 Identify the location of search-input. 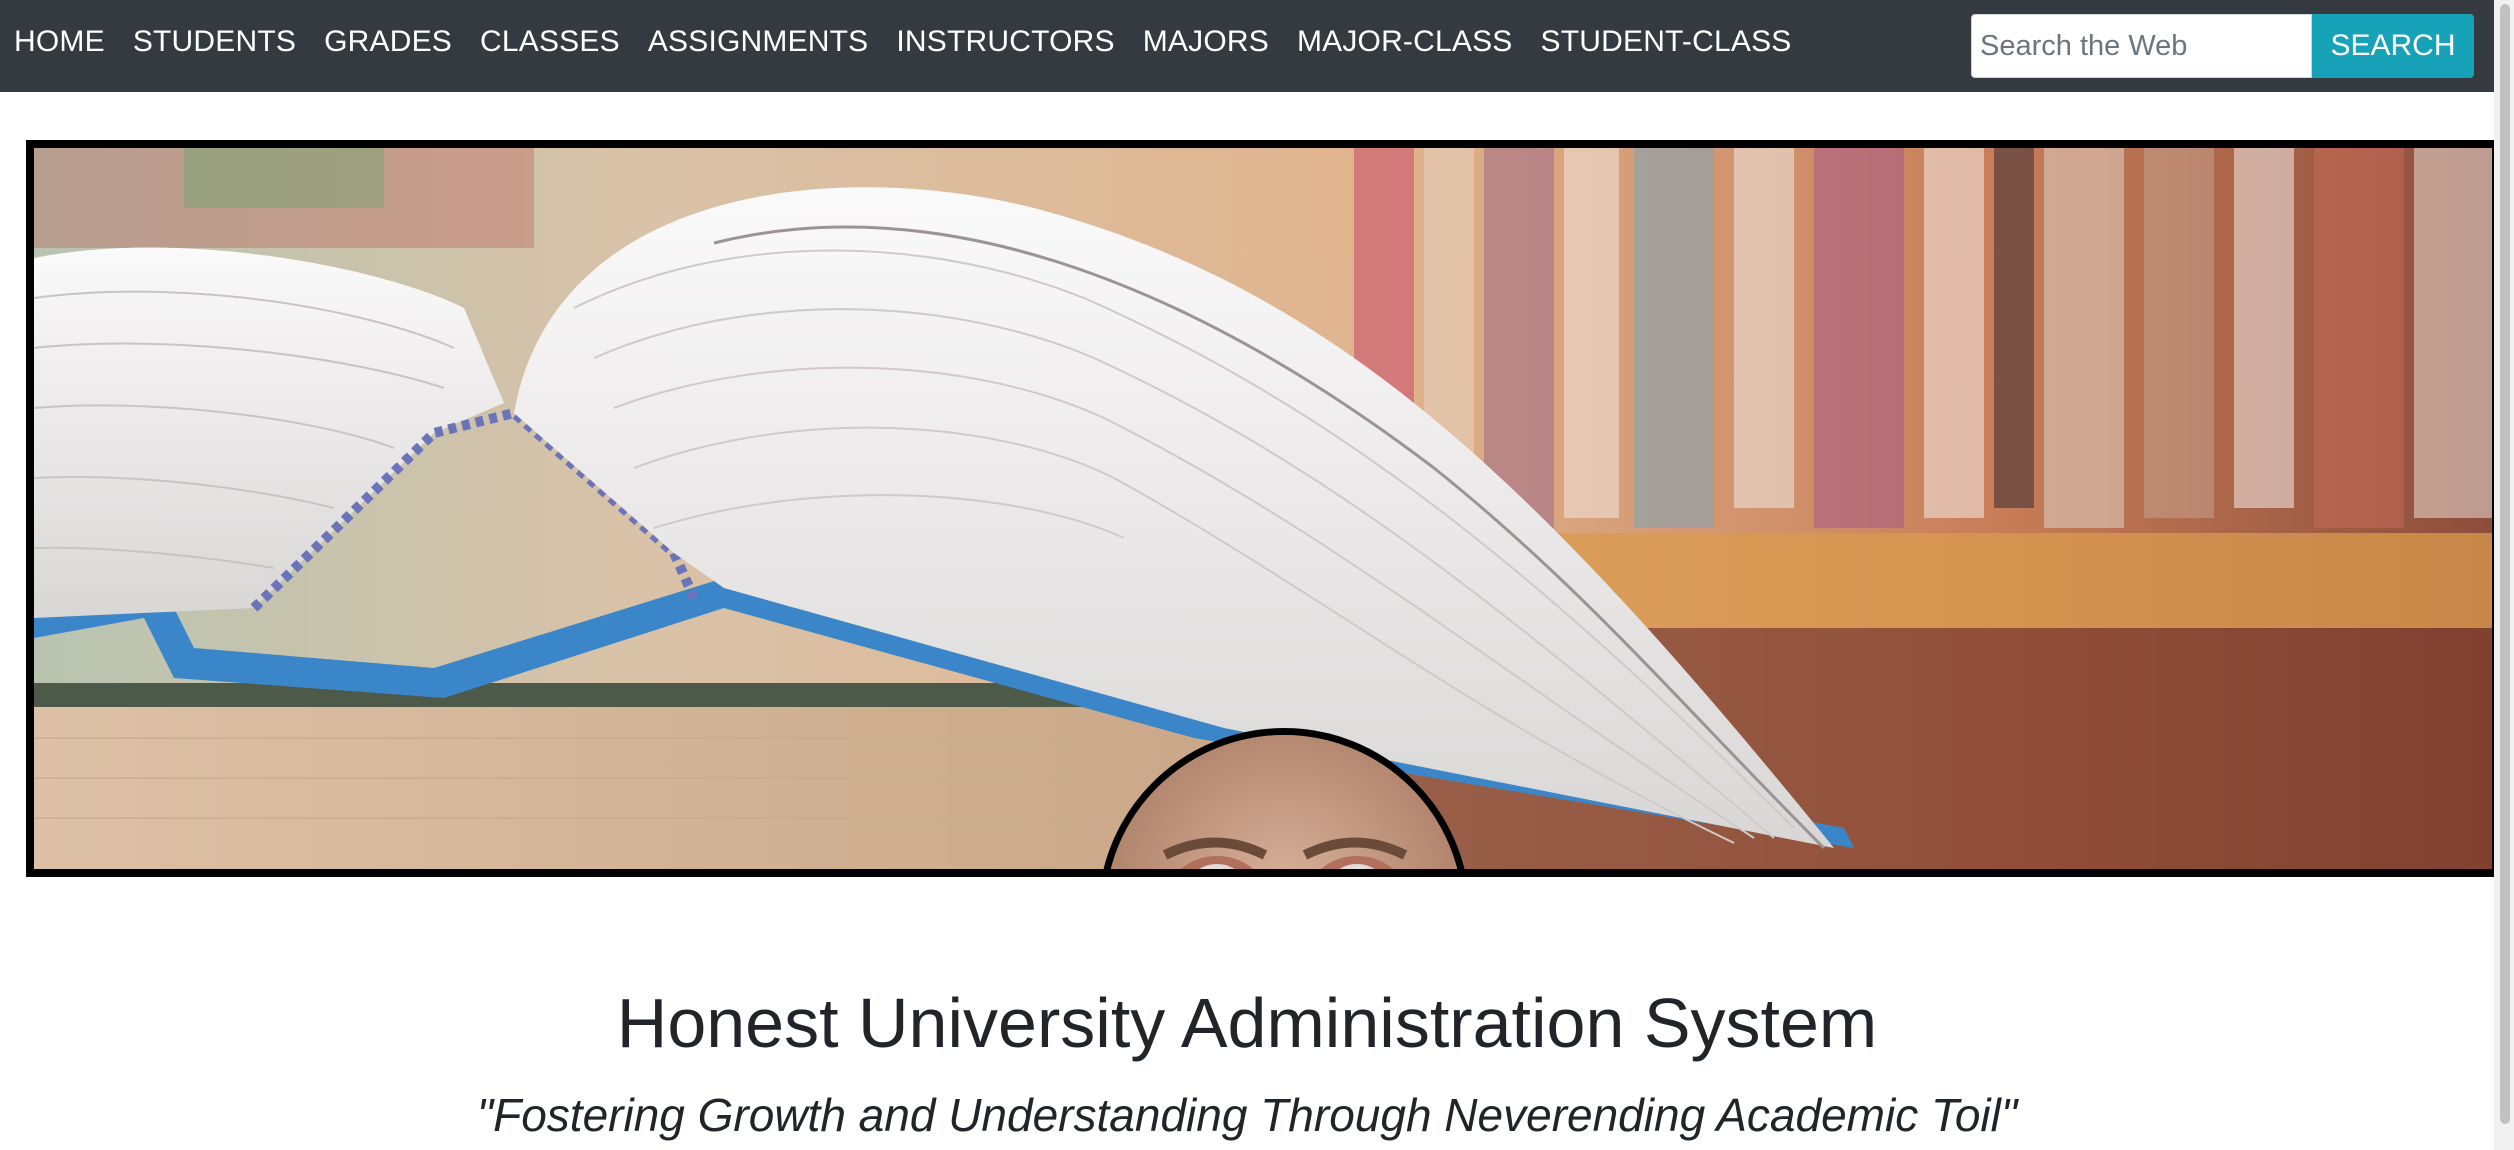
(2141, 46).